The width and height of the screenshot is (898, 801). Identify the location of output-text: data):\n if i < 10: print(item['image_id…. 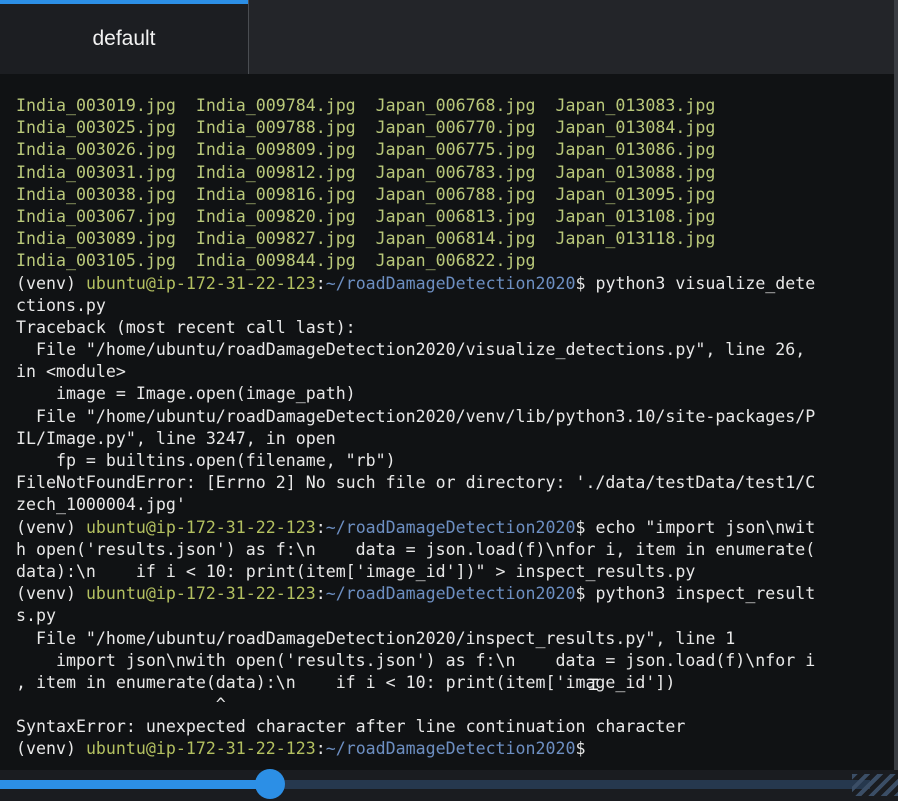
(356, 571).